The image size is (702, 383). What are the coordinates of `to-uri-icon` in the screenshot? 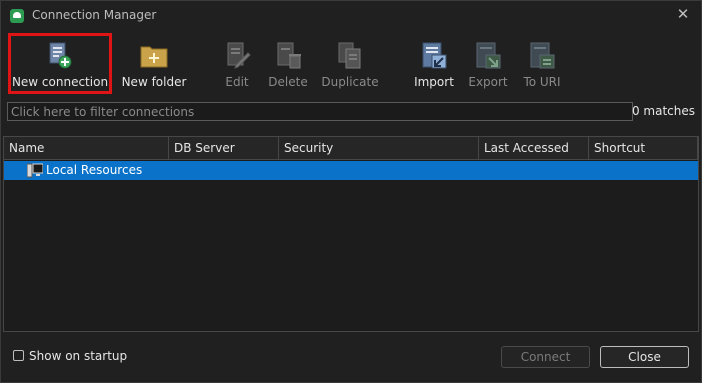 It's located at (542, 55).